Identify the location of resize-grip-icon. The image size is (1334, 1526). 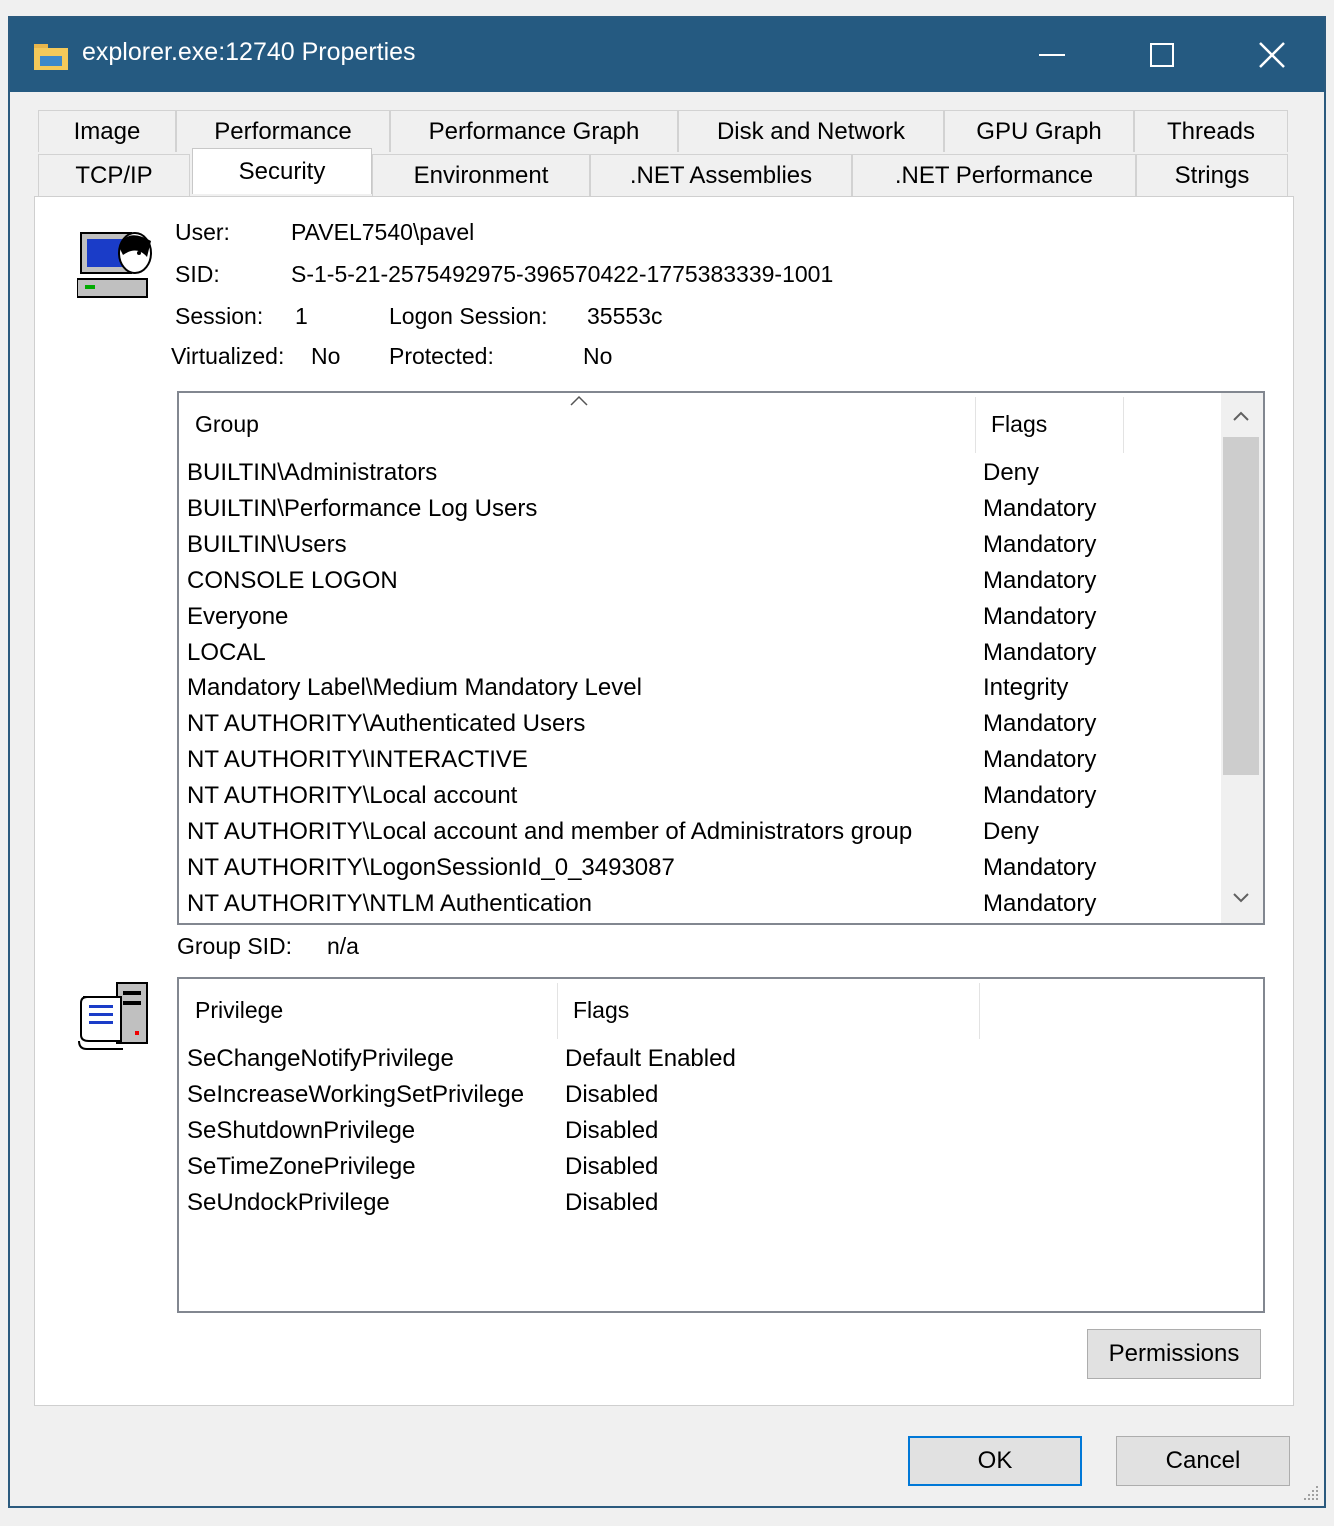
(1311, 1493).